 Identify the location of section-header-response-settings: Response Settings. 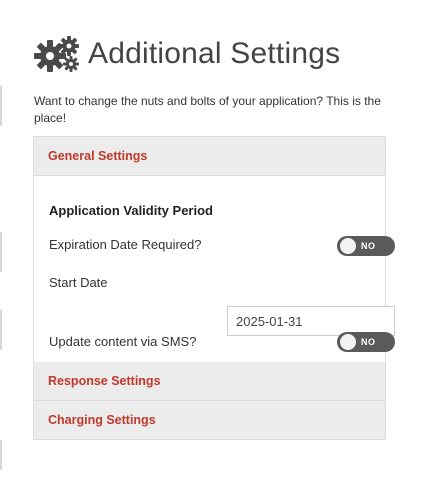
(209, 381).